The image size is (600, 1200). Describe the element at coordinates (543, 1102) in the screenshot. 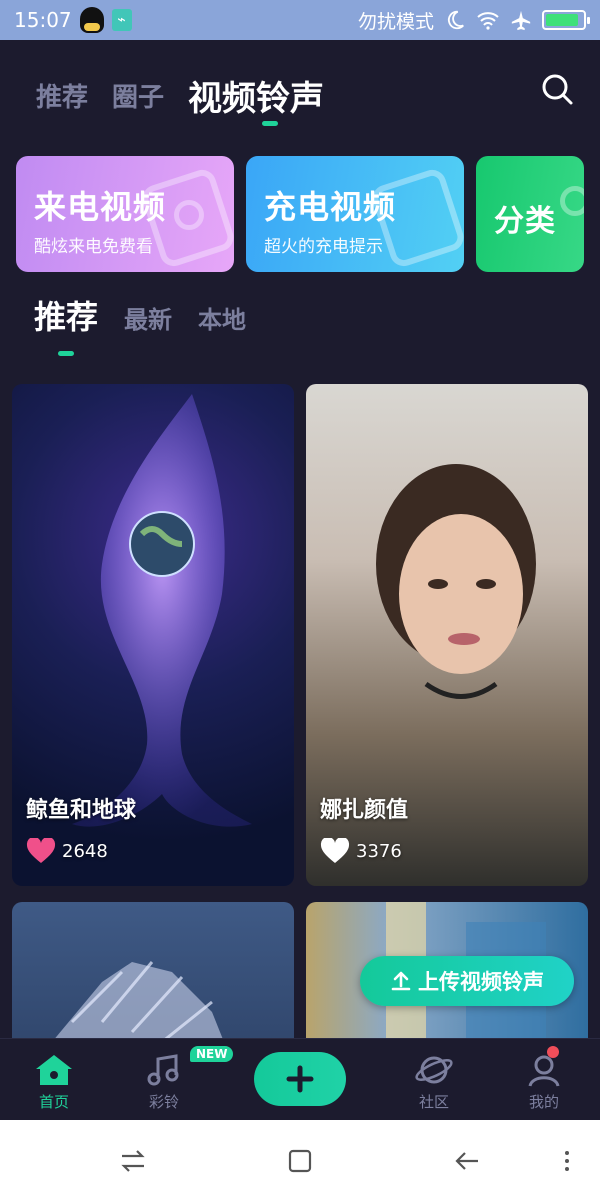

I see `nav-label: 我的` at that location.